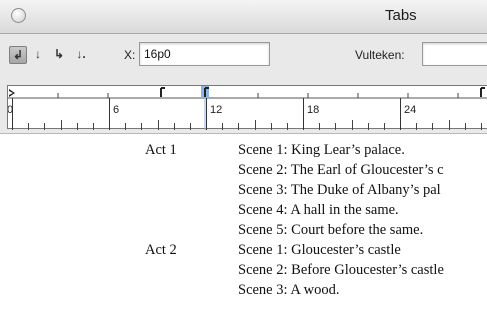 The height and width of the screenshot is (314, 487). Describe the element at coordinates (243, 17) in the screenshot. I see `title-bar: Tabs` at that location.